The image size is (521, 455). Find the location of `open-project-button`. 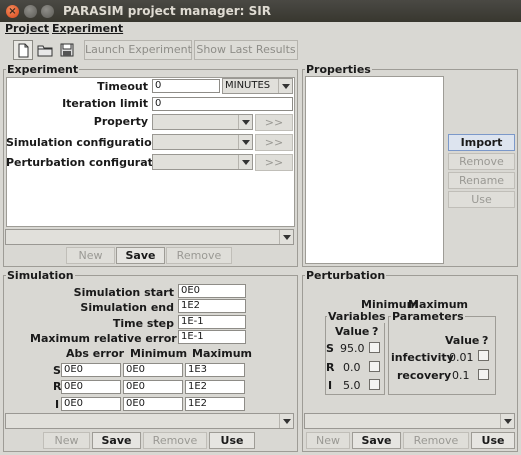

open-project-button is located at coordinates (45, 50).